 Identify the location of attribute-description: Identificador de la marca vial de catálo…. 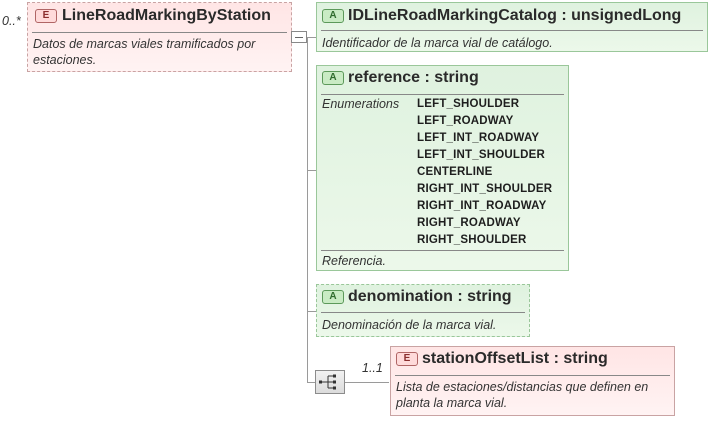
(437, 43).